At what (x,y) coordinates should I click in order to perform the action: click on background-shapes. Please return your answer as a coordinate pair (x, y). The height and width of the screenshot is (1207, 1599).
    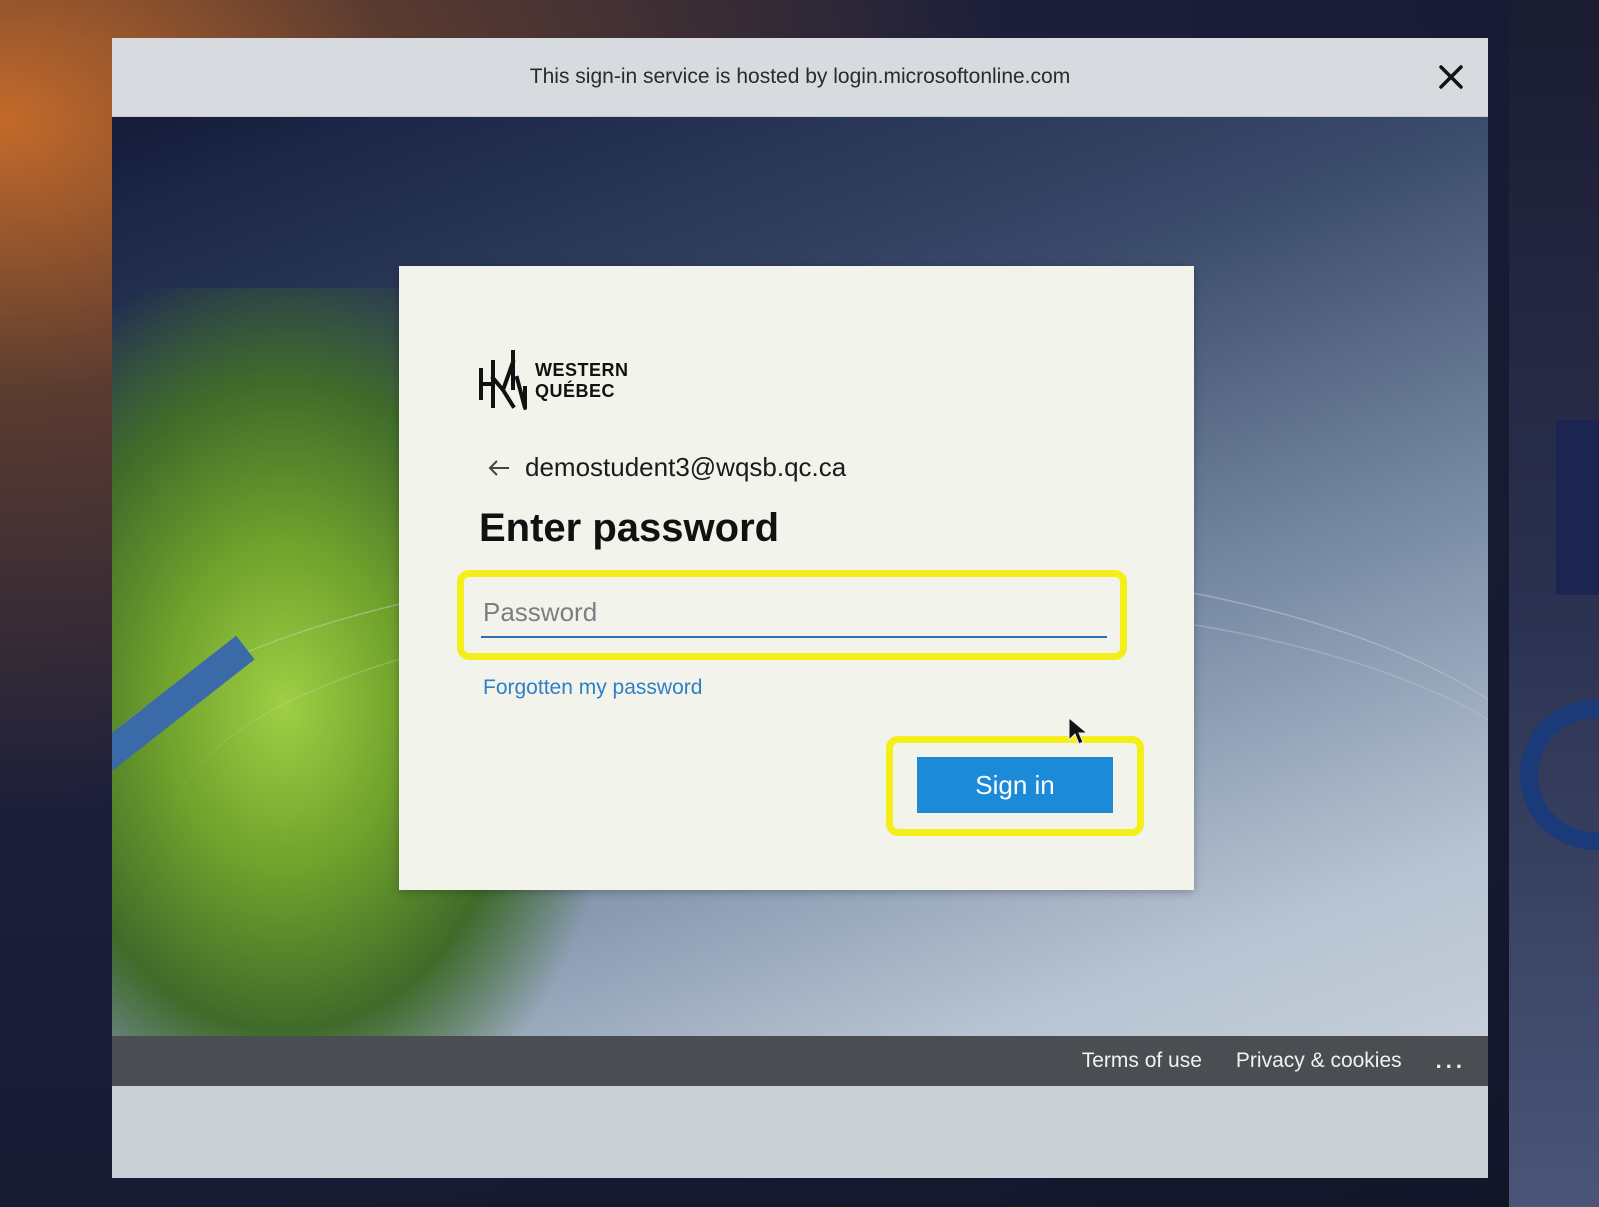
    Looking at the image, I should click on (1559, 640).